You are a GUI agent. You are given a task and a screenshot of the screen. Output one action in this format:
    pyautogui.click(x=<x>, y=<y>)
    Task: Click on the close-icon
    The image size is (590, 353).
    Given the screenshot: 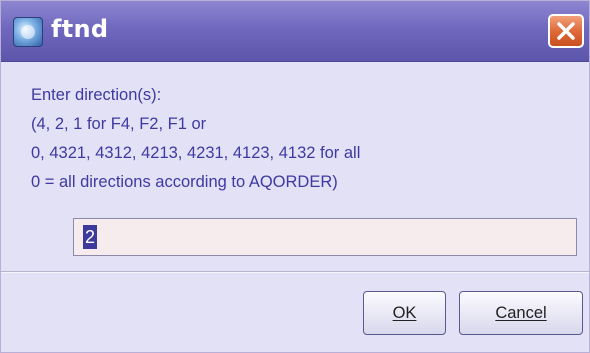 What is the action you would take?
    pyautogui.click(x=566, y=31)
    